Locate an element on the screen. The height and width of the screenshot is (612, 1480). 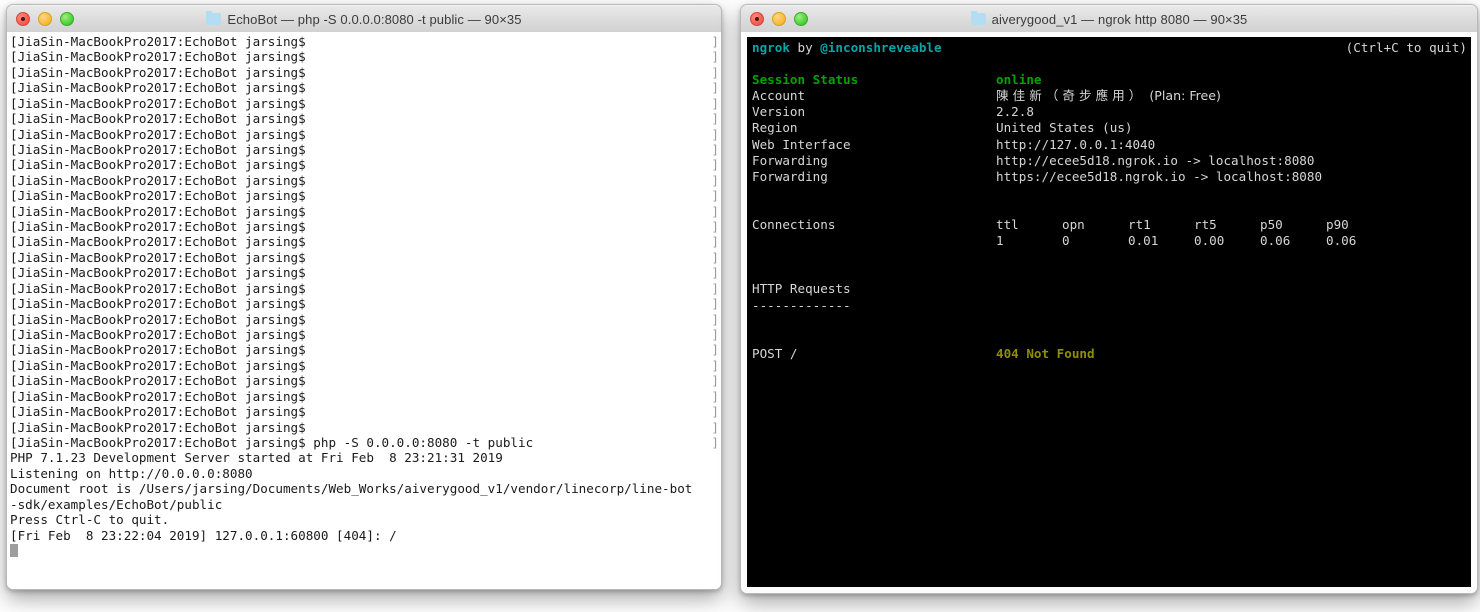
folder-icon is located at coordinates (978, 18).